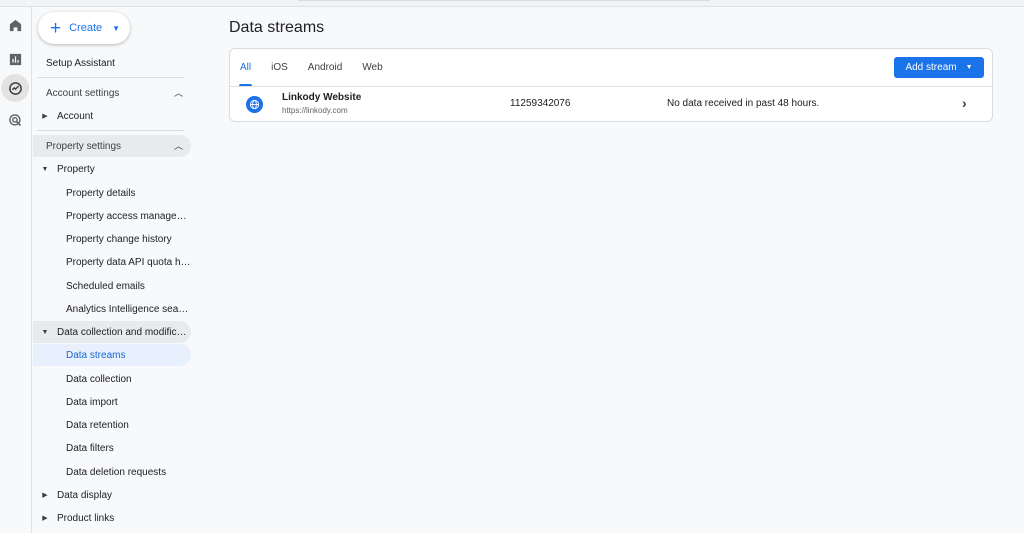 This screenshot has height=533, width=1024. I want to click on sidebar-item-property: ▼ Property, so click(112, 169).